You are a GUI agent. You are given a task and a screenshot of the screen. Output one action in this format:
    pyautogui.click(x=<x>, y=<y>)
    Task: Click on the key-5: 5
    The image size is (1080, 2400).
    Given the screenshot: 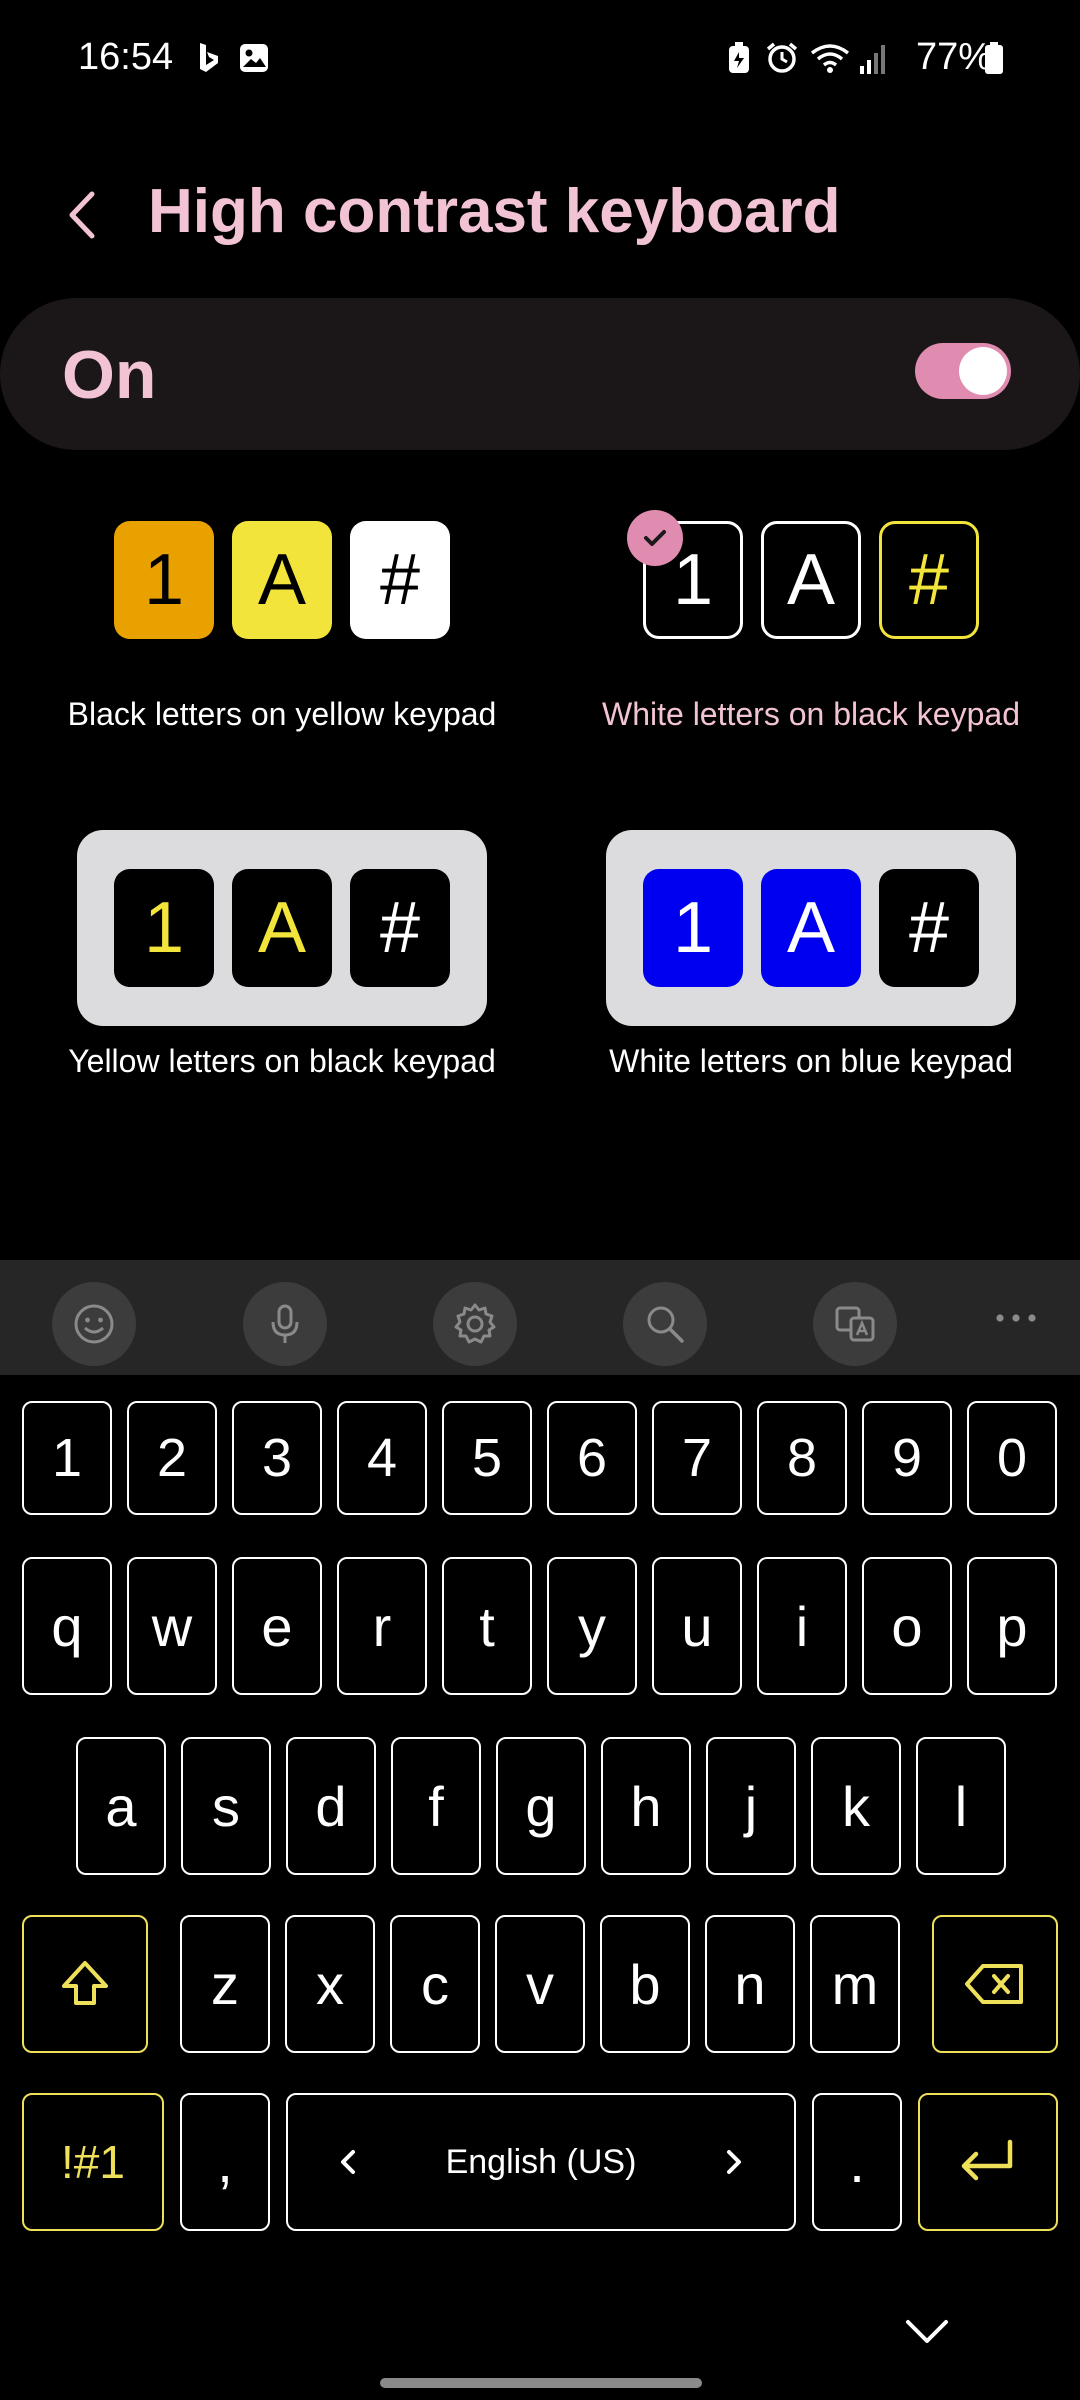 What is the action you would take?
    pyautogui.click(x=487, y=1458)
    